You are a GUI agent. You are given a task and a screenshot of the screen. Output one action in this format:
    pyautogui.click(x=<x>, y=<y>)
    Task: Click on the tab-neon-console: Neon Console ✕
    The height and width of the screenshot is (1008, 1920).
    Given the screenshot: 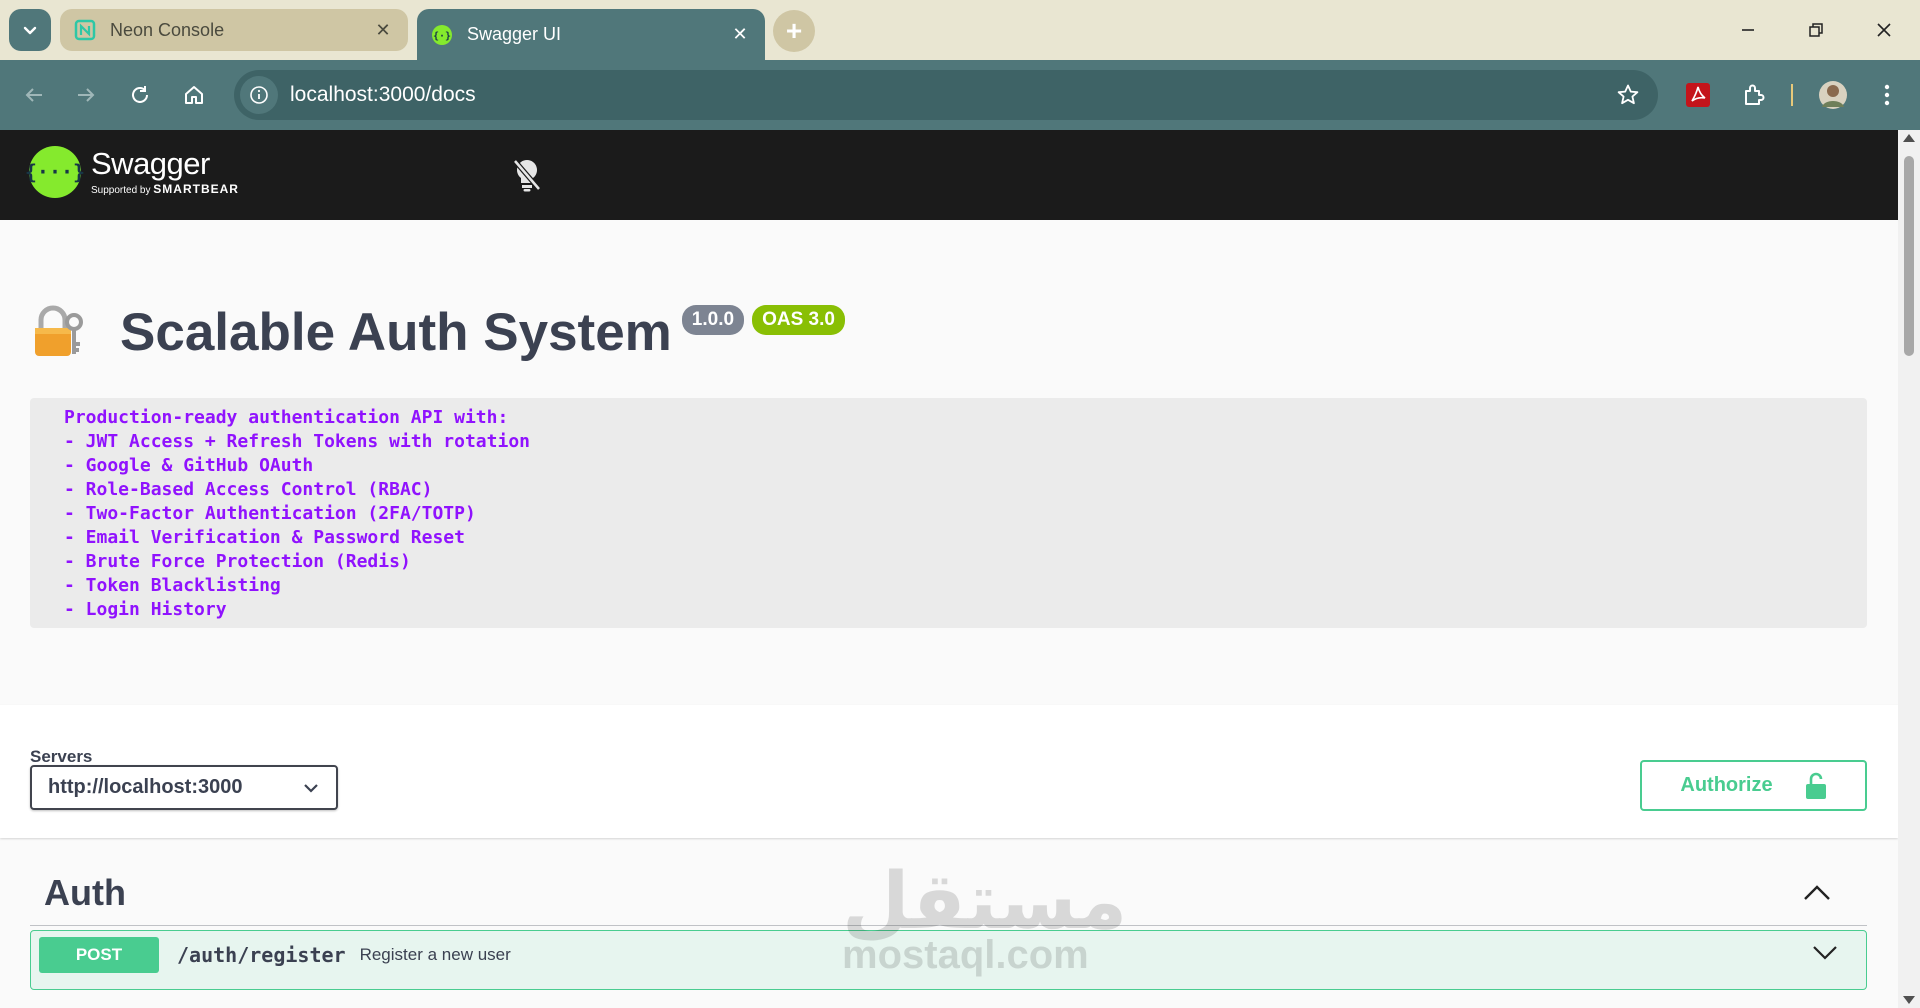 What is the action you would take?
    pyautogui.click(x=234, y=30)
    